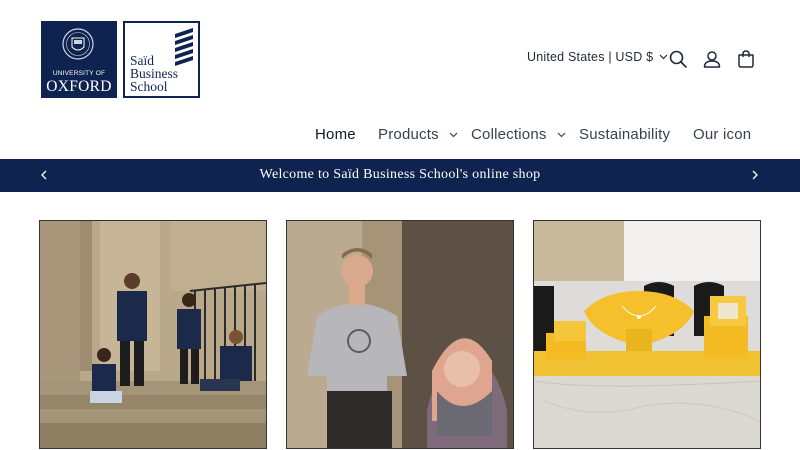  What do you see at coordinates (755, 175) in the screenshot?
I see `chevron-right-icon` at bounding box center [755, 175].